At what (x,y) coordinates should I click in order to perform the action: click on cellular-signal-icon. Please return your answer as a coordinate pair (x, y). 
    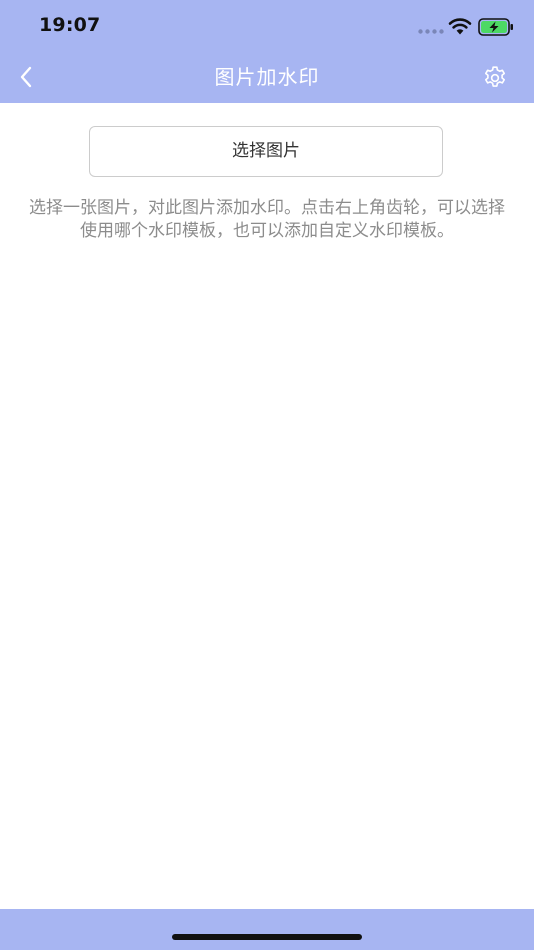
    Looking at the image, I should click on (431, 31).